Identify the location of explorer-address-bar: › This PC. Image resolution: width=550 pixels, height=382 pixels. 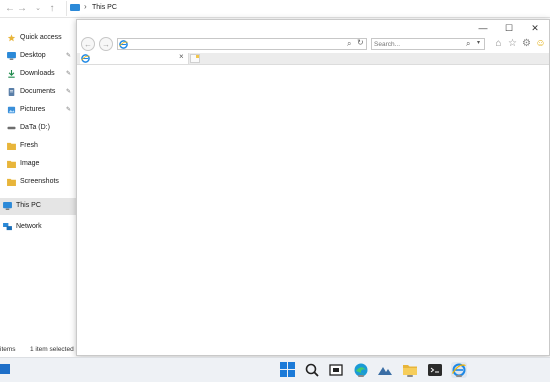
(308, 8).